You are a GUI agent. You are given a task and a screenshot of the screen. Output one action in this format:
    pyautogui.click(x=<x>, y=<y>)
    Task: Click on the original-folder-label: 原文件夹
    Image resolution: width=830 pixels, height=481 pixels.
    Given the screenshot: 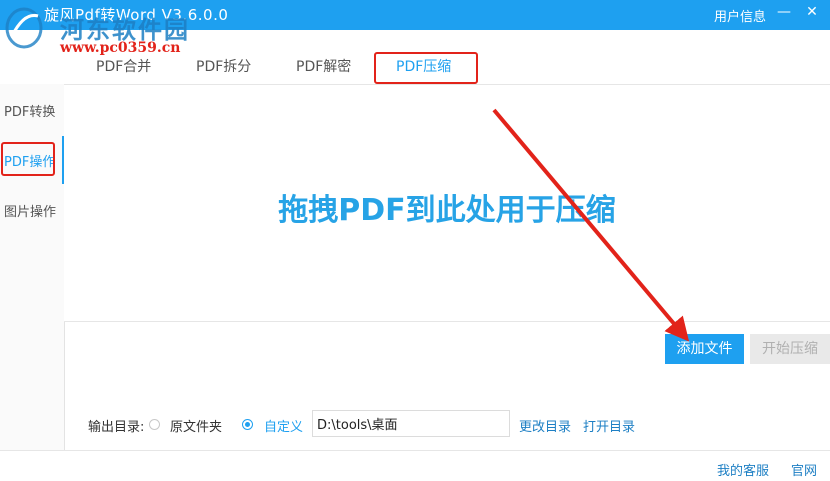 What is the action you would take?
    pyautogui.click(x=196, y=425)
    